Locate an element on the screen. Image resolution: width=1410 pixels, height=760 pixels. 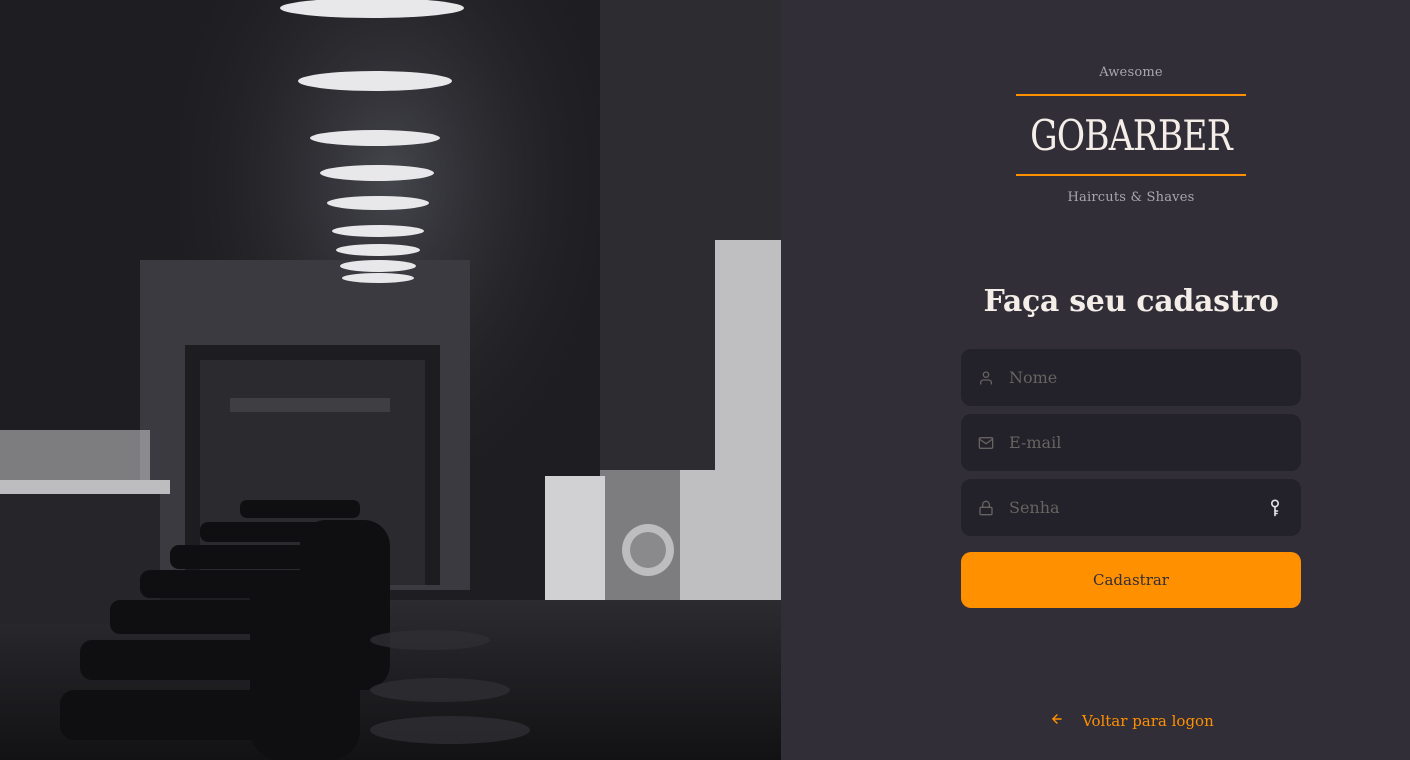
lock-icon is located at coordinates (986, 508).